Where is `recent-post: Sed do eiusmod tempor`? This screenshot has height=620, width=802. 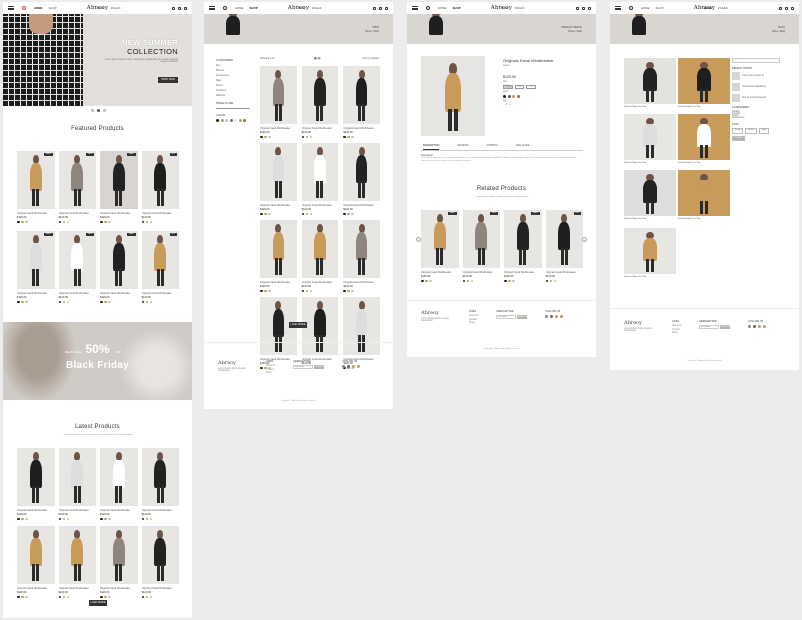 recent-post: Sed do eiusmod tempor is located at coordinates (757, 98).